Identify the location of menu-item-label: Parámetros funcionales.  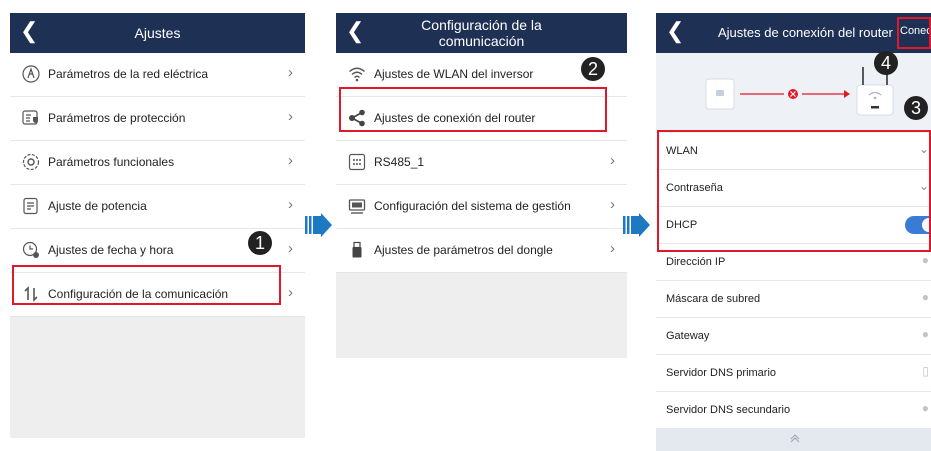
(111, 162).